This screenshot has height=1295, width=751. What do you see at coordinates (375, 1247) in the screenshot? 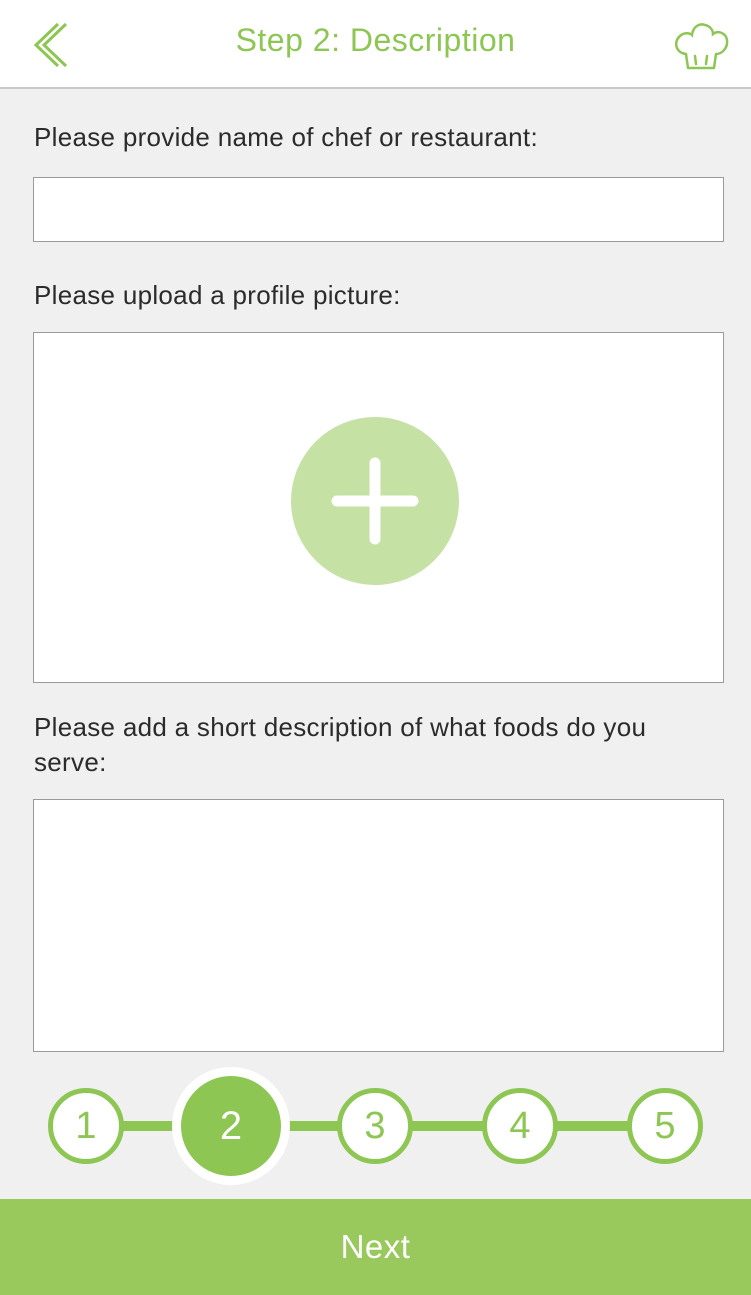
I see `next-button: Next` at bounding box center [375, 1247].